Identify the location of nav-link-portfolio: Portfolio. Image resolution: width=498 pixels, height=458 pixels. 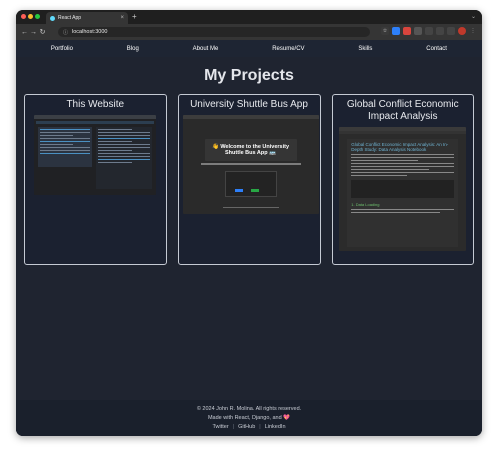
(62, 49).